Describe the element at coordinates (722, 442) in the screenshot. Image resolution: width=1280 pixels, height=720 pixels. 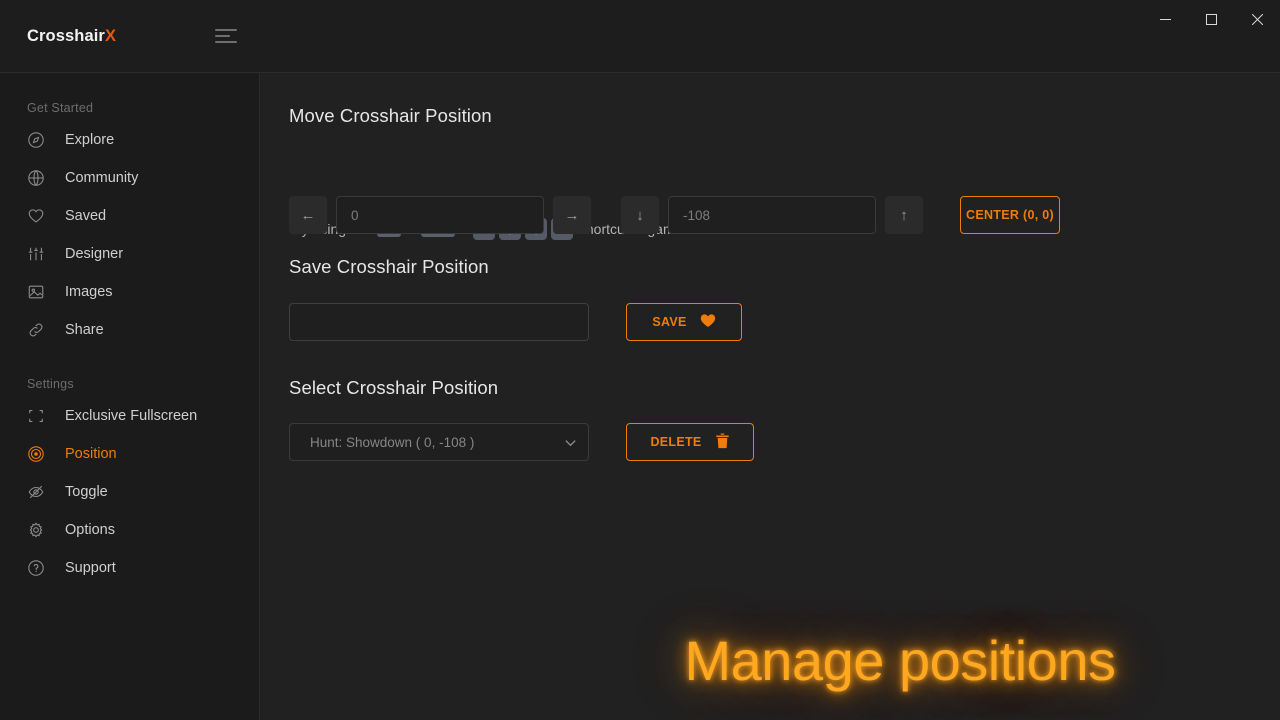
I see `trash-icon` at that location.